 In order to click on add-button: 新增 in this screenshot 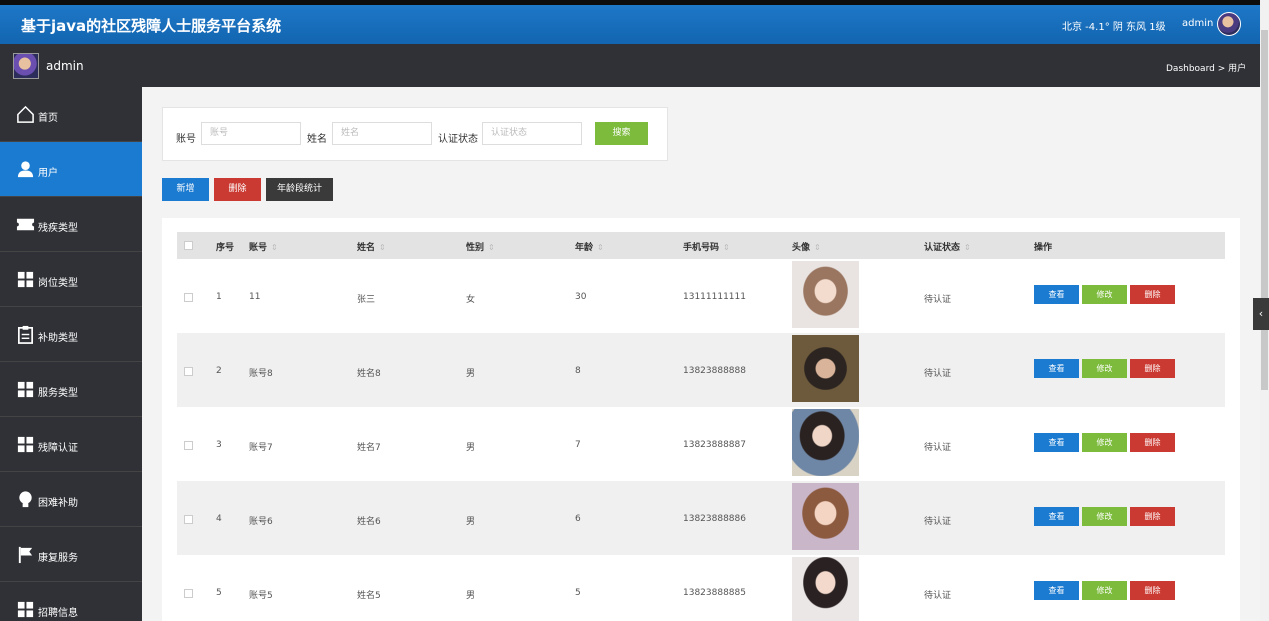, I will do `click(185, 189)`.